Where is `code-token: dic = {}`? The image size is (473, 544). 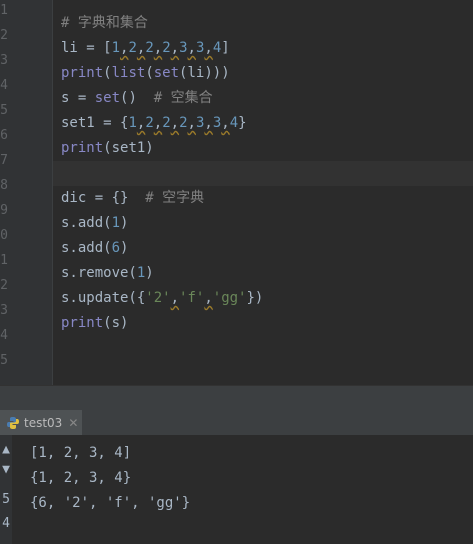
code-token: dic = {} is located at coordinates (103, 198).